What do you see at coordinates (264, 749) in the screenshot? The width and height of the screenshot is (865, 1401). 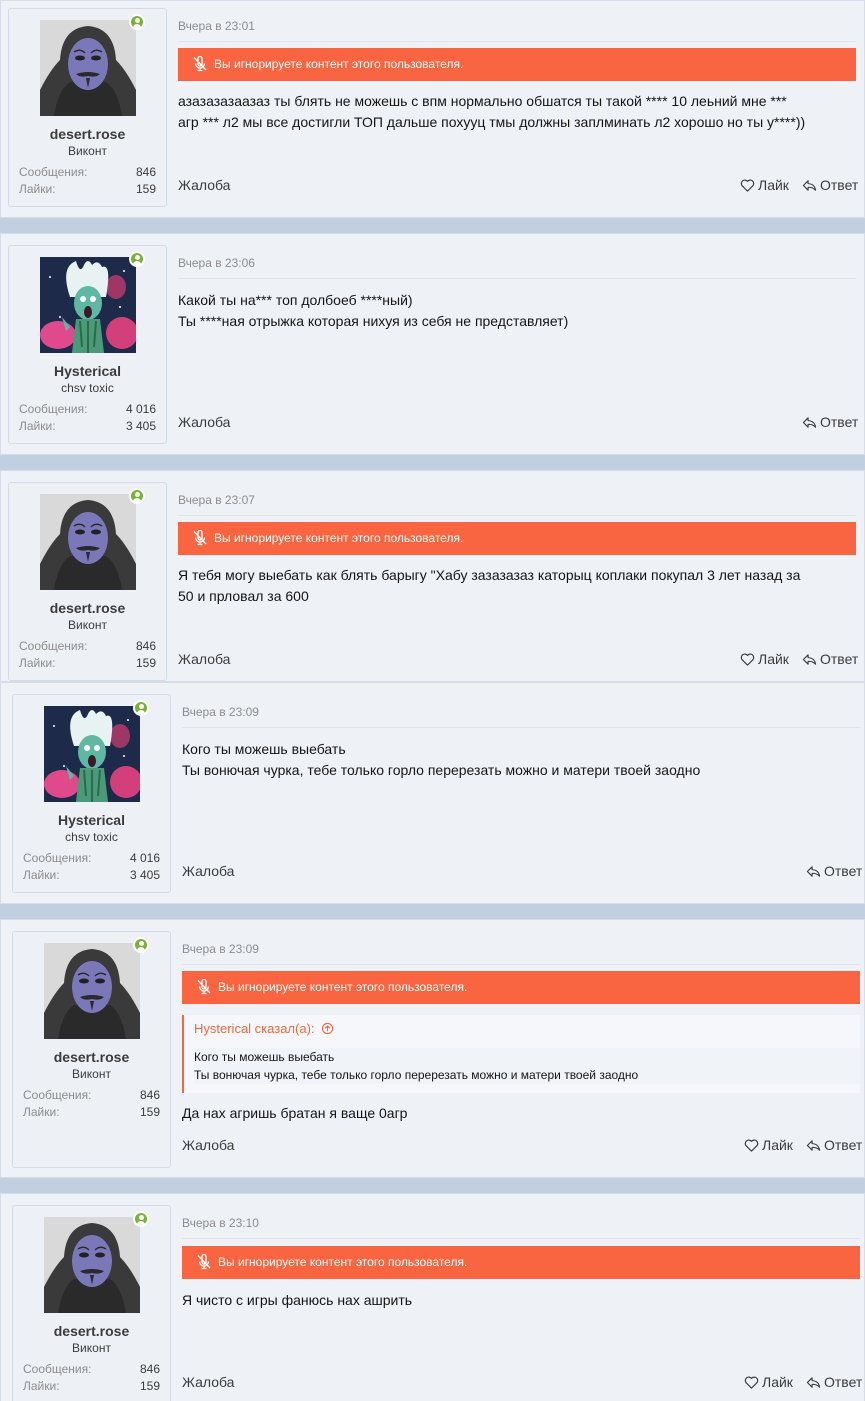 I see `message-line: Кого ты можешь выебать` at bounding box center [264, 749].